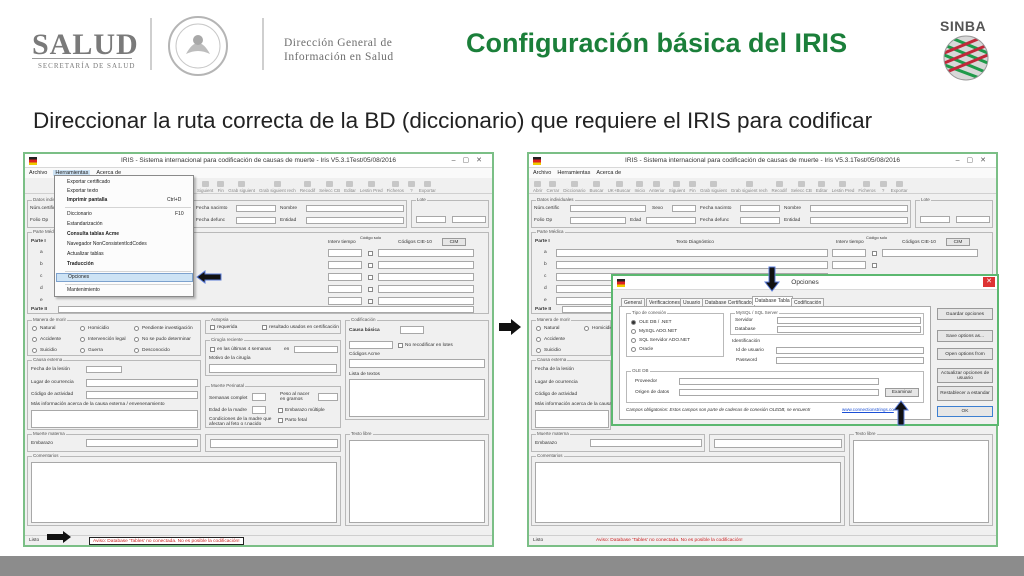 The width and height of the screenshot is (1024, 576). Describe the element at coordinates (259, 410) in the screenshot. I see `edad-madre-field` at that location.